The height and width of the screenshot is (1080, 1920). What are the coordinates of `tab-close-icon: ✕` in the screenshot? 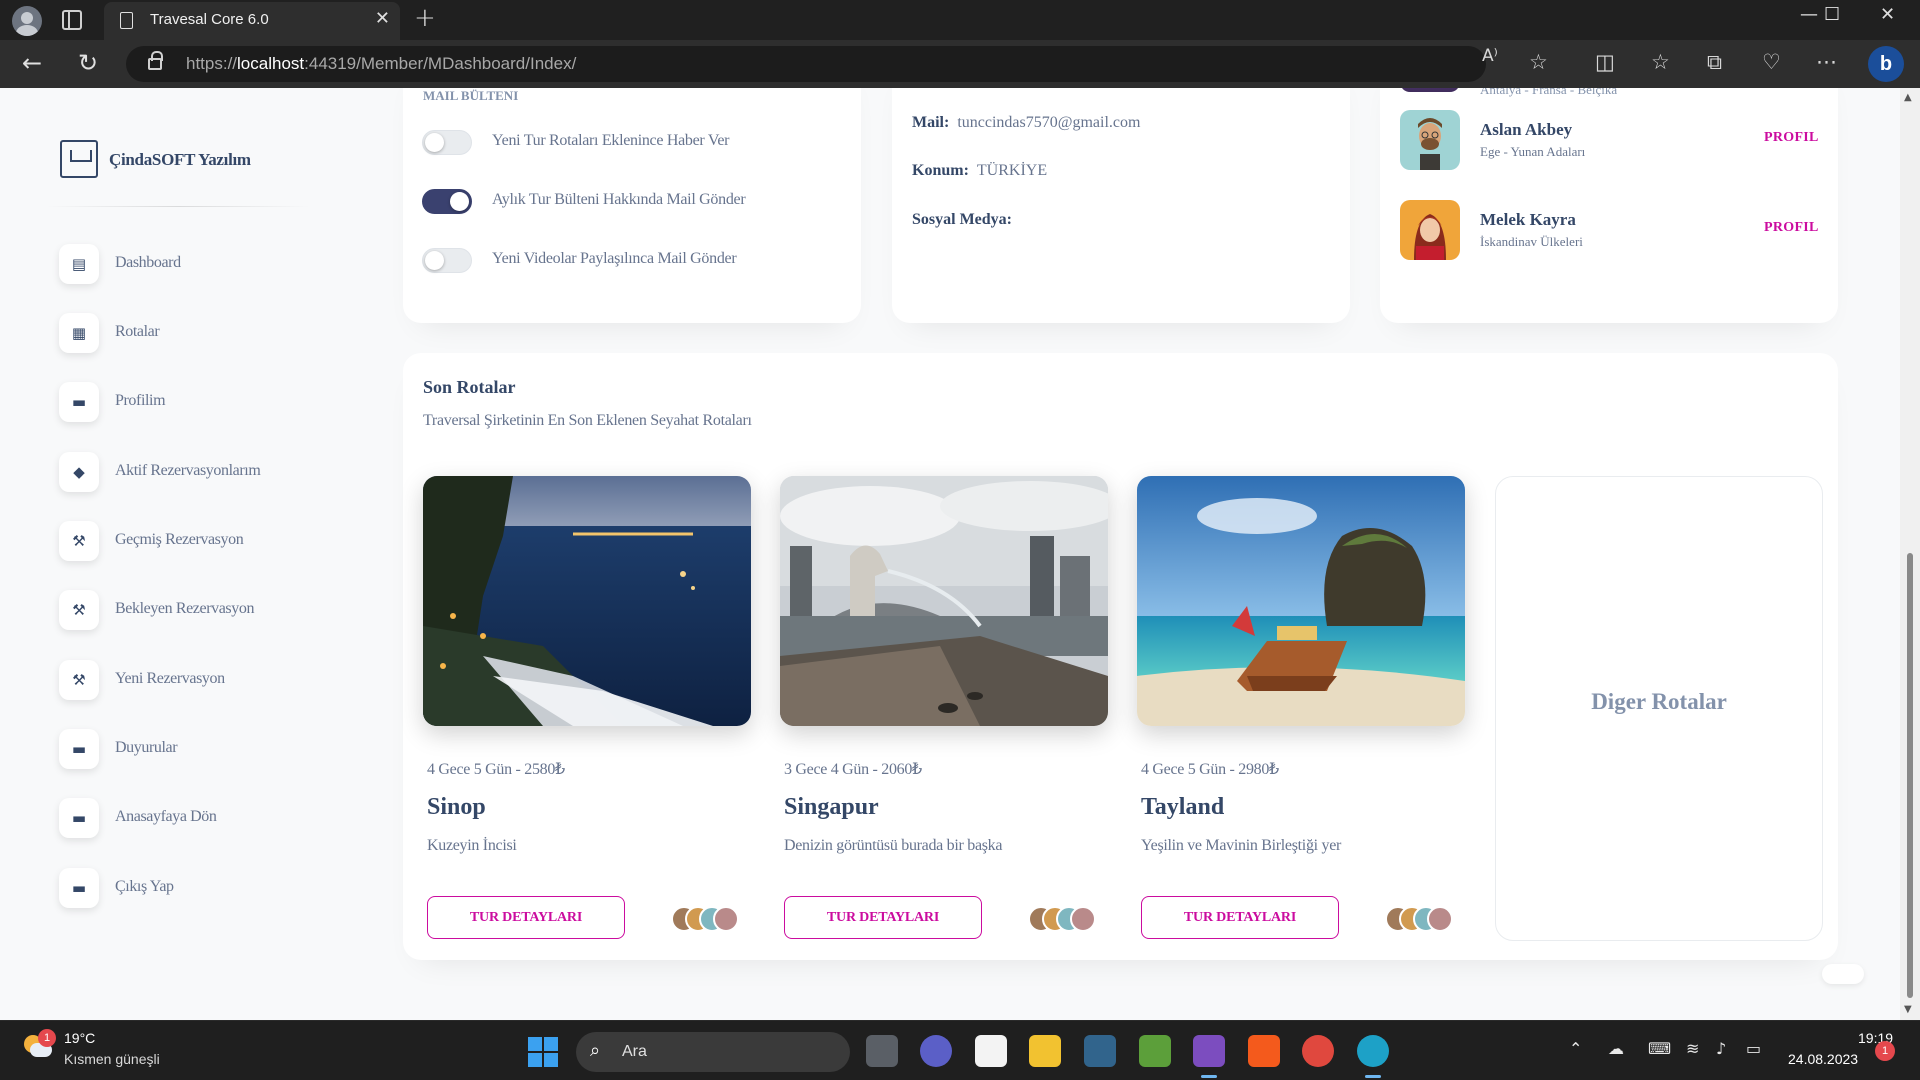 It's located at (382, 18).